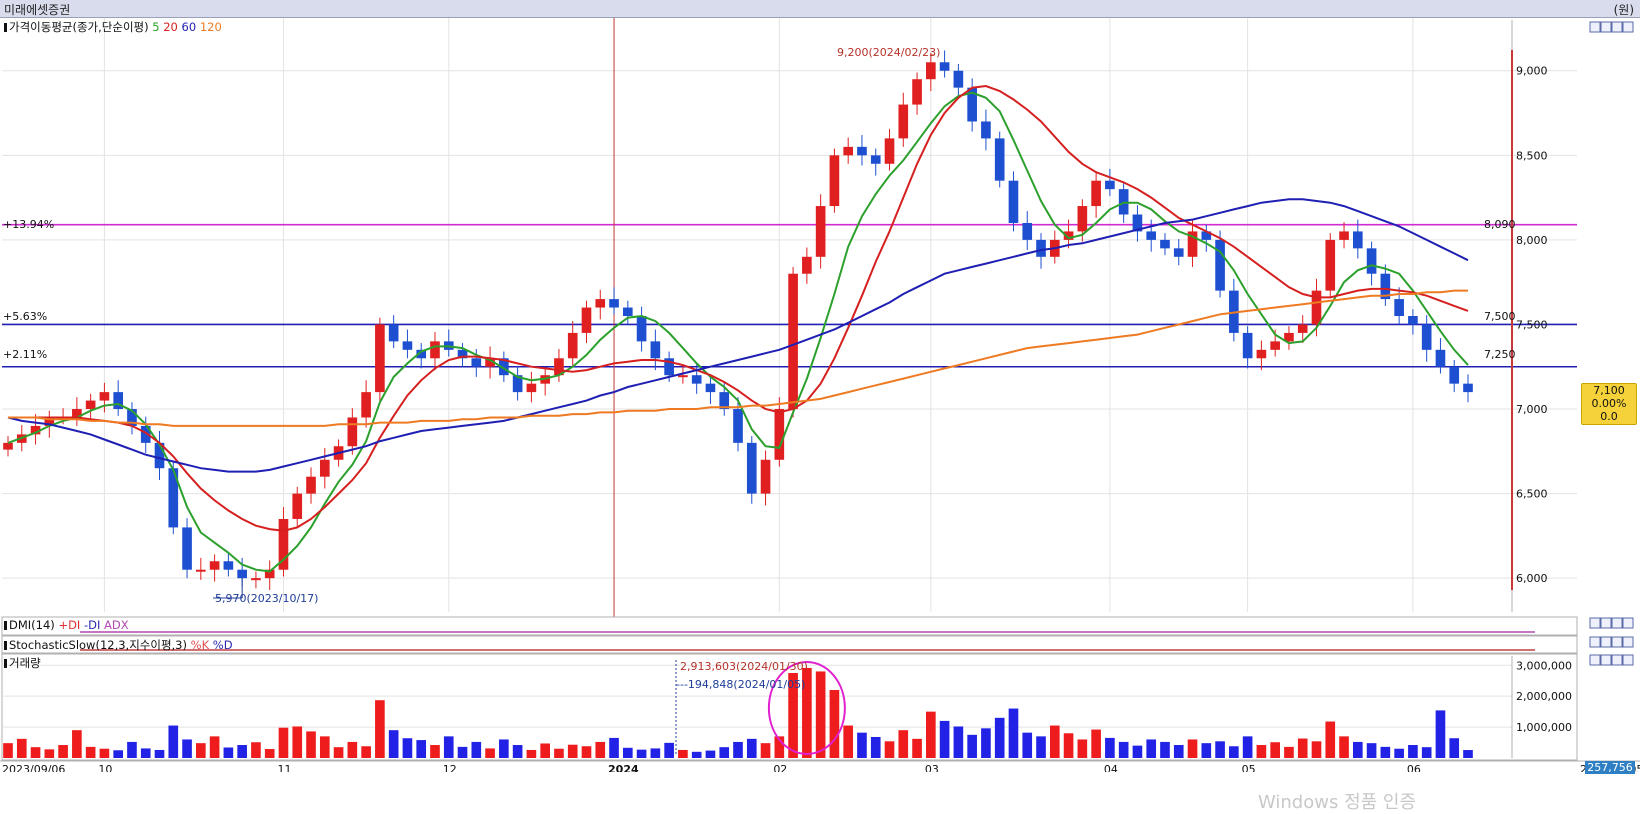 This screenshot has width=1640, height=814. What do you see at coordinates (1500, 354) in the screenshot?
I see `hline-right-label-3: 7,250` at bounding box center [1500, 354].